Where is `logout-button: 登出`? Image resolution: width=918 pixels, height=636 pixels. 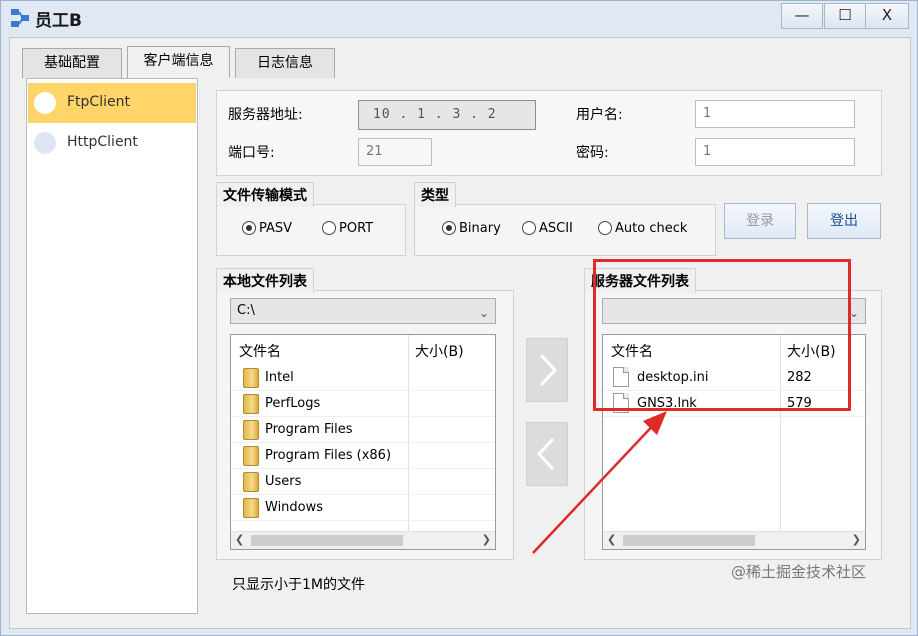 logout-button: 登出 is located at coordinates (844, 221).